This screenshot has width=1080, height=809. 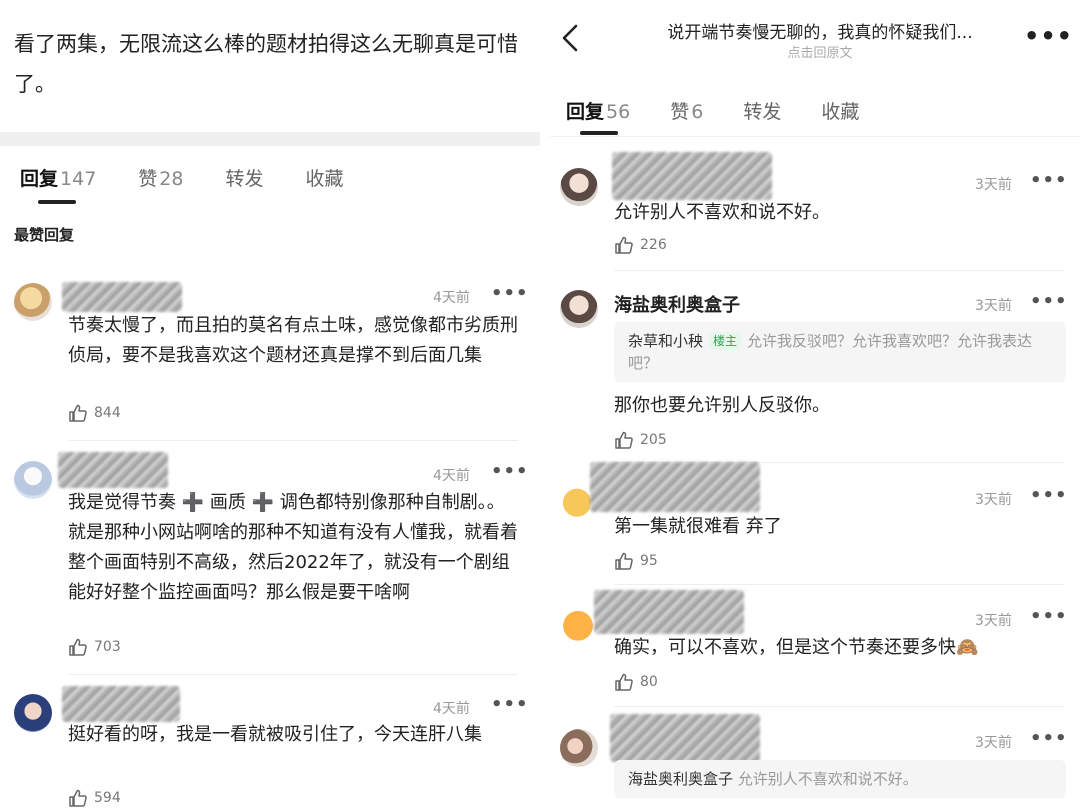 I want to click on like-count: 594, so click(x=107, y=798).